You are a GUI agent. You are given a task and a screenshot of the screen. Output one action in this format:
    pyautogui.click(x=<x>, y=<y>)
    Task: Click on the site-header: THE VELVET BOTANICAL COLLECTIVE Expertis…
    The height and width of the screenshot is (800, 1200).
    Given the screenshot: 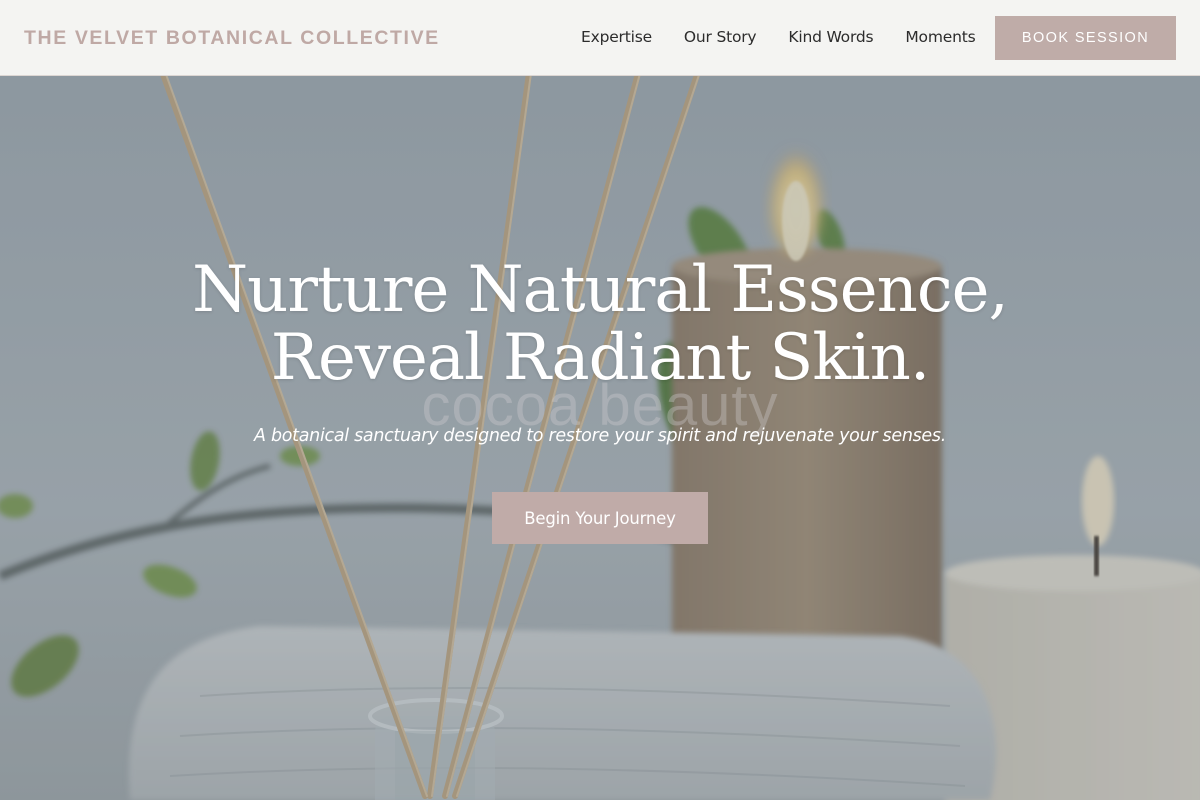 What is the action you would take?
    pyautogui.click(x=600, y=38)
    